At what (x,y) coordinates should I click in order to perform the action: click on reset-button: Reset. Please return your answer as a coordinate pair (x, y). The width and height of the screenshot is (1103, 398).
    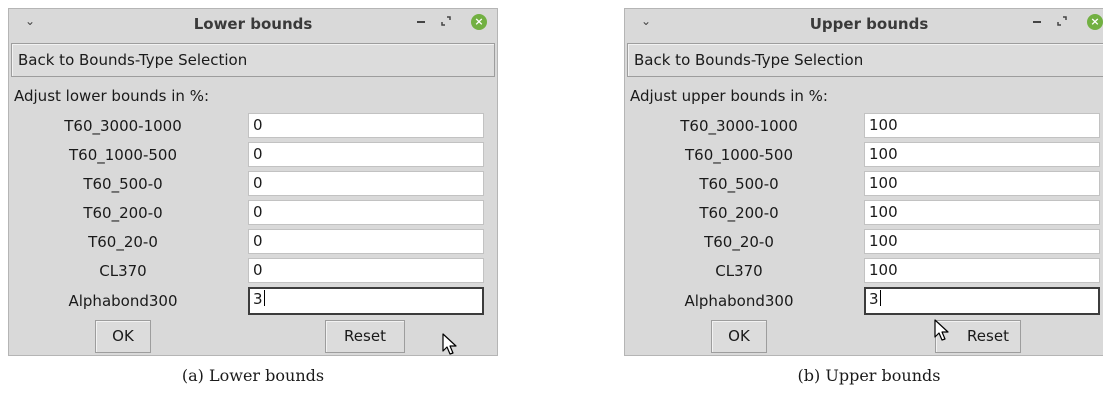
    Looking at the image, I should click on (365, 336).